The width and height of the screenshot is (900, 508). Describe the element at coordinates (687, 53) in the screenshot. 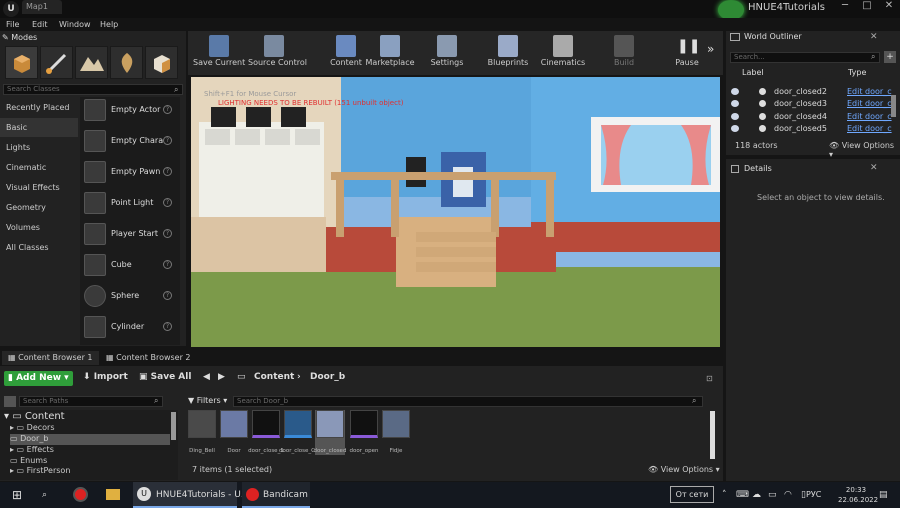

I see `pause-button: ❚❚ Pause` at that location.